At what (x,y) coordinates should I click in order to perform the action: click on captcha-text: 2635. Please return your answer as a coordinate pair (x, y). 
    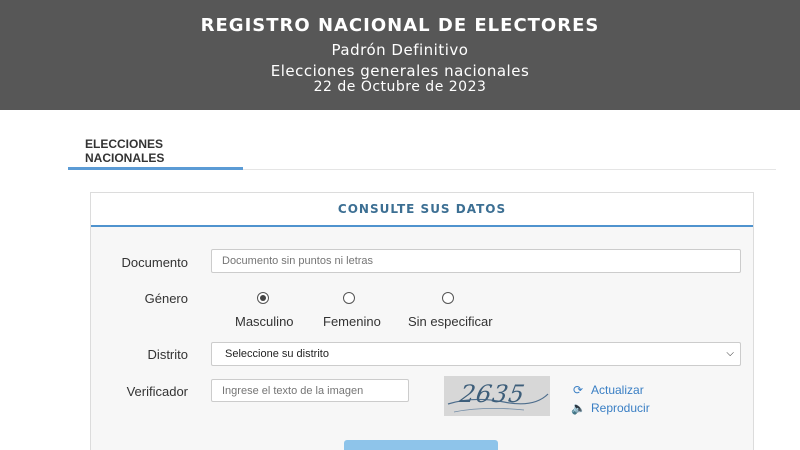
    Looking at the image, I should click on (492, 394).